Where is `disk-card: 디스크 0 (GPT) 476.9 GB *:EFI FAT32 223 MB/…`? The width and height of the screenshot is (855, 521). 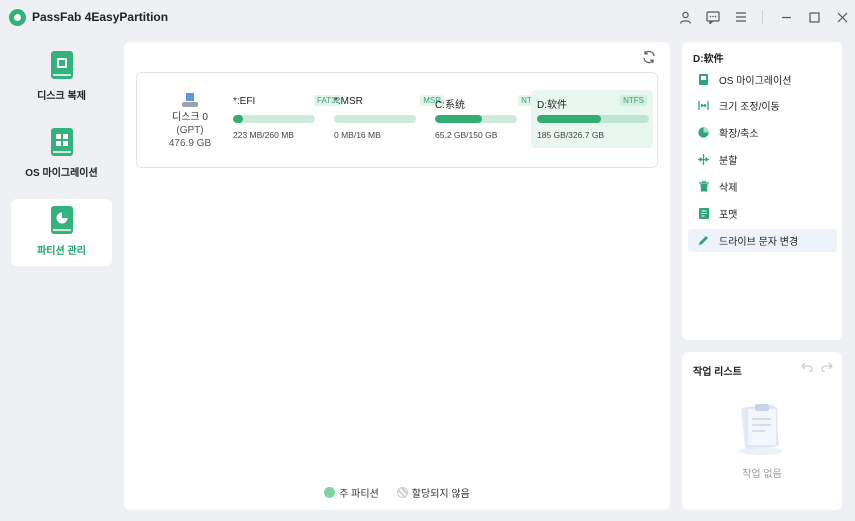
disk-card: 디스크 0 (GPT) 476.9 GB *:EFI FAT32 223 MB/… is located at coordinates (397, 120).